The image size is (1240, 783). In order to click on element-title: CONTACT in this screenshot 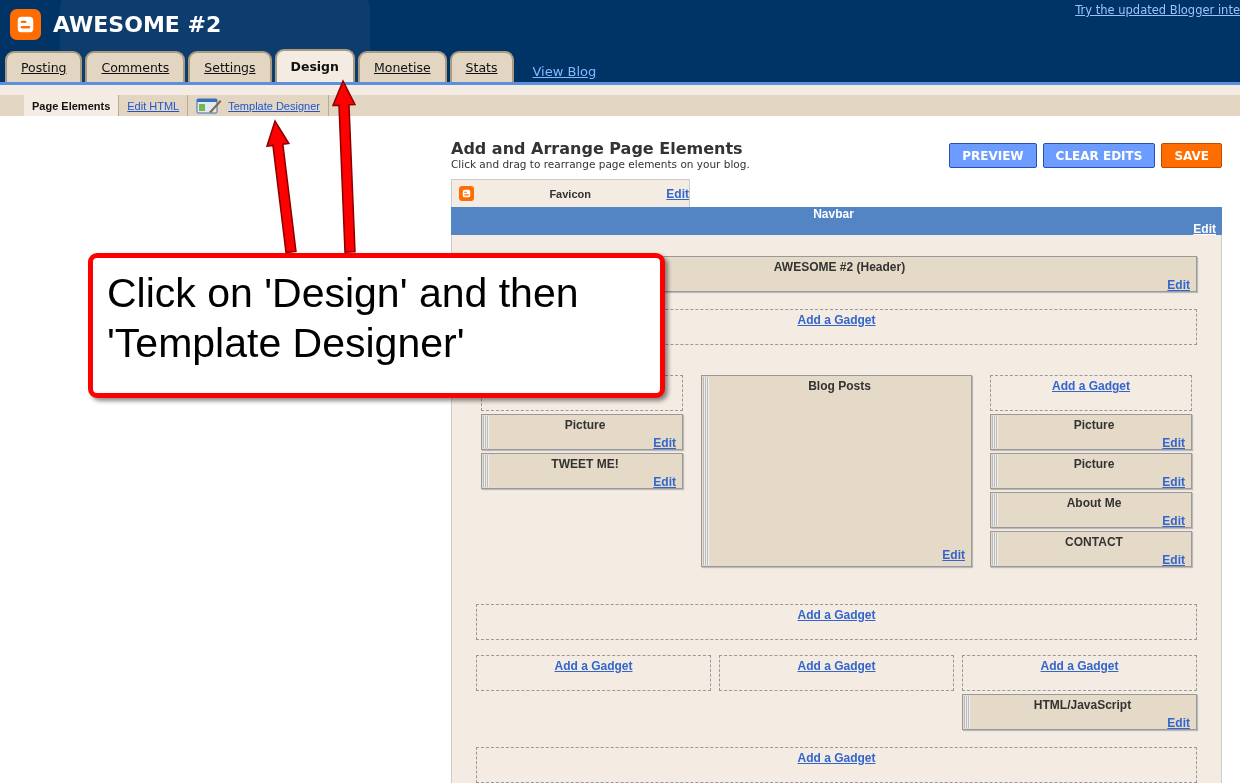, I will do `click(1094, 542)`.